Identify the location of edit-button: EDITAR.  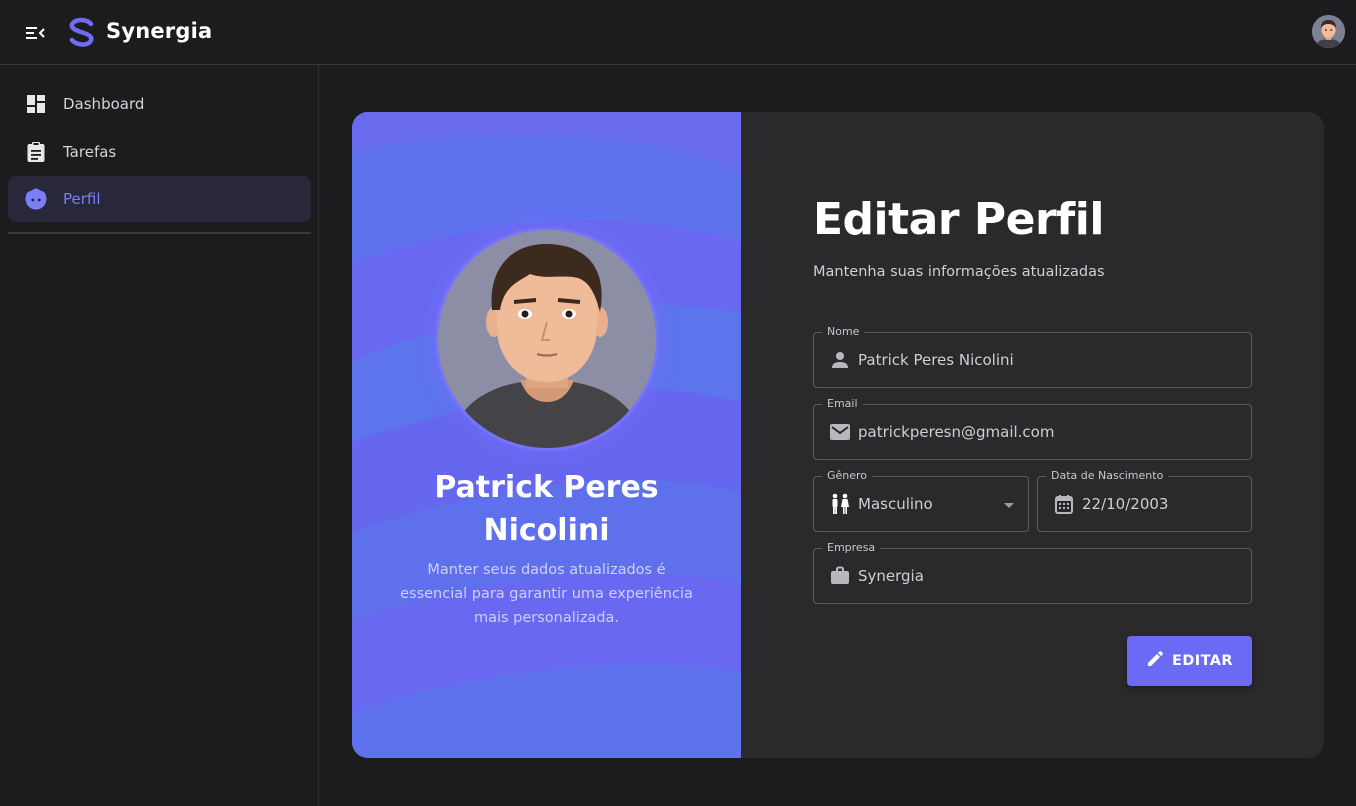
(1189, 661).